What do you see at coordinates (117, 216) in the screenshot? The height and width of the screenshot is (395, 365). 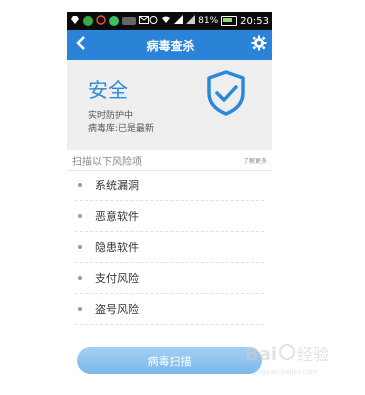 I see `risk-label: 恶意软件` at bounding box center [117, 216].